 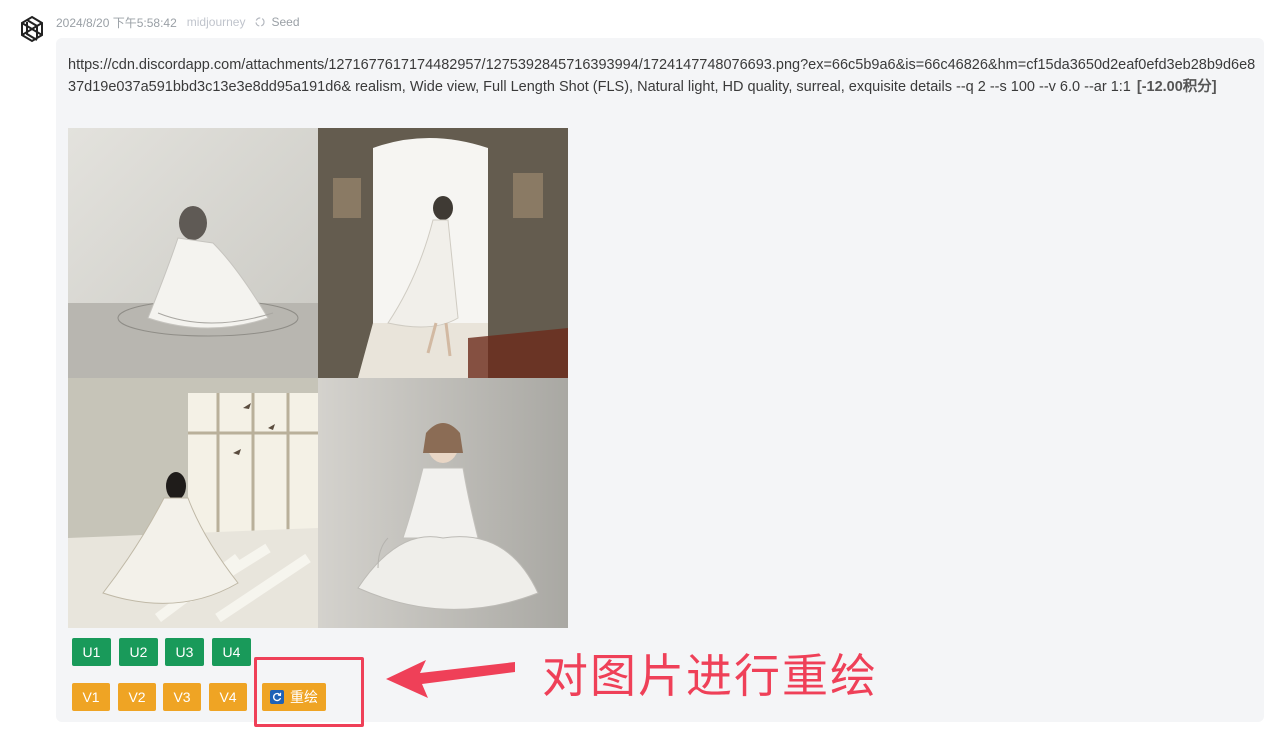 I want to click on upscale-button-u3: U3, so click(x=184, y=652).